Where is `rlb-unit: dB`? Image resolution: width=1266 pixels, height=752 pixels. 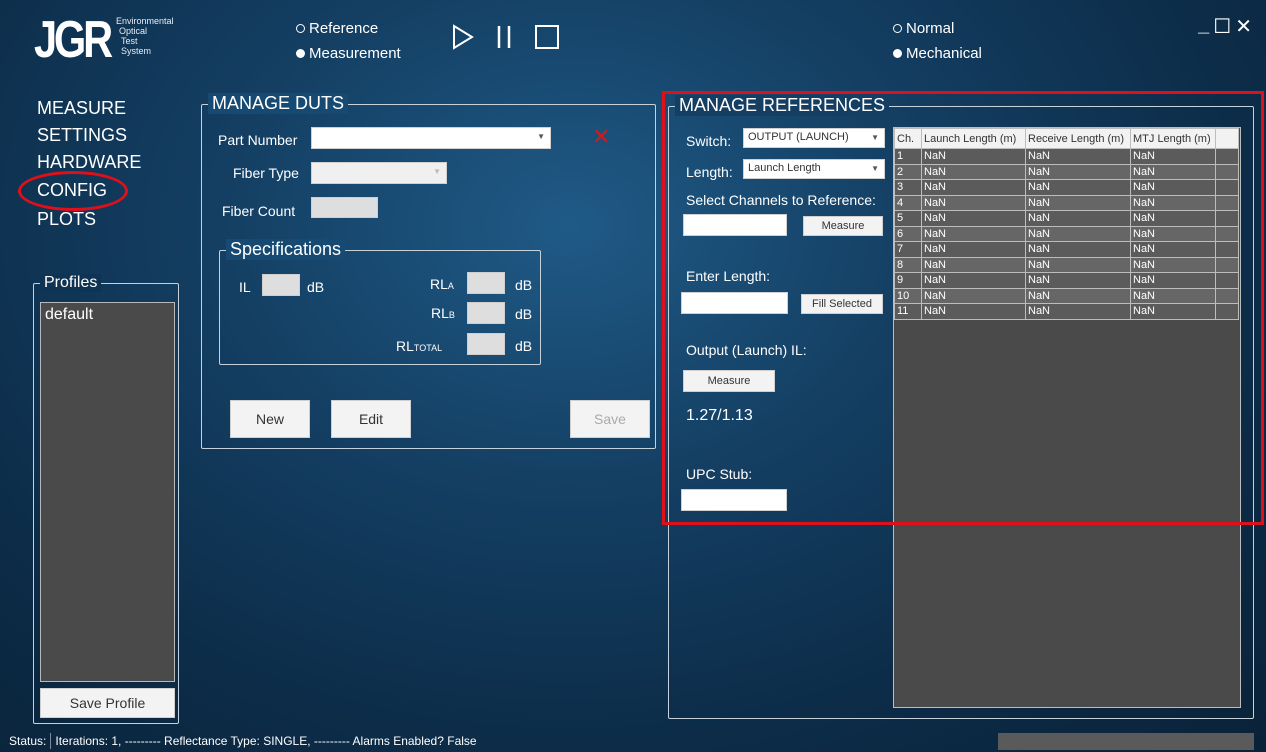
rlb-unit: dB is located at coordinates (524, 314).